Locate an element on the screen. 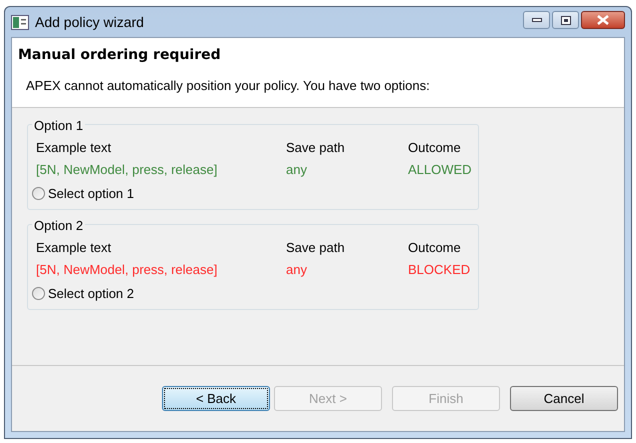 The image size is (636, 443). radio-label: Select option 2 is located at coordinates (91, 294).